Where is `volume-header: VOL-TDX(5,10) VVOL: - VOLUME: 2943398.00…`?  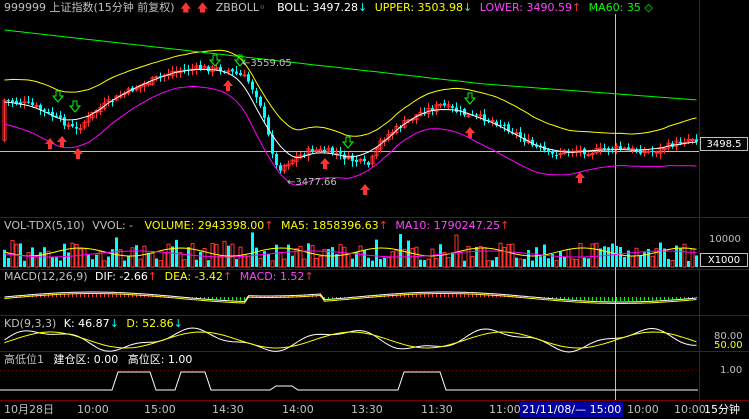 volume-header: VOL-TDX(5,10) VVOL: - VOLUME: 2943398.00… is located at coordinates (260, 226).